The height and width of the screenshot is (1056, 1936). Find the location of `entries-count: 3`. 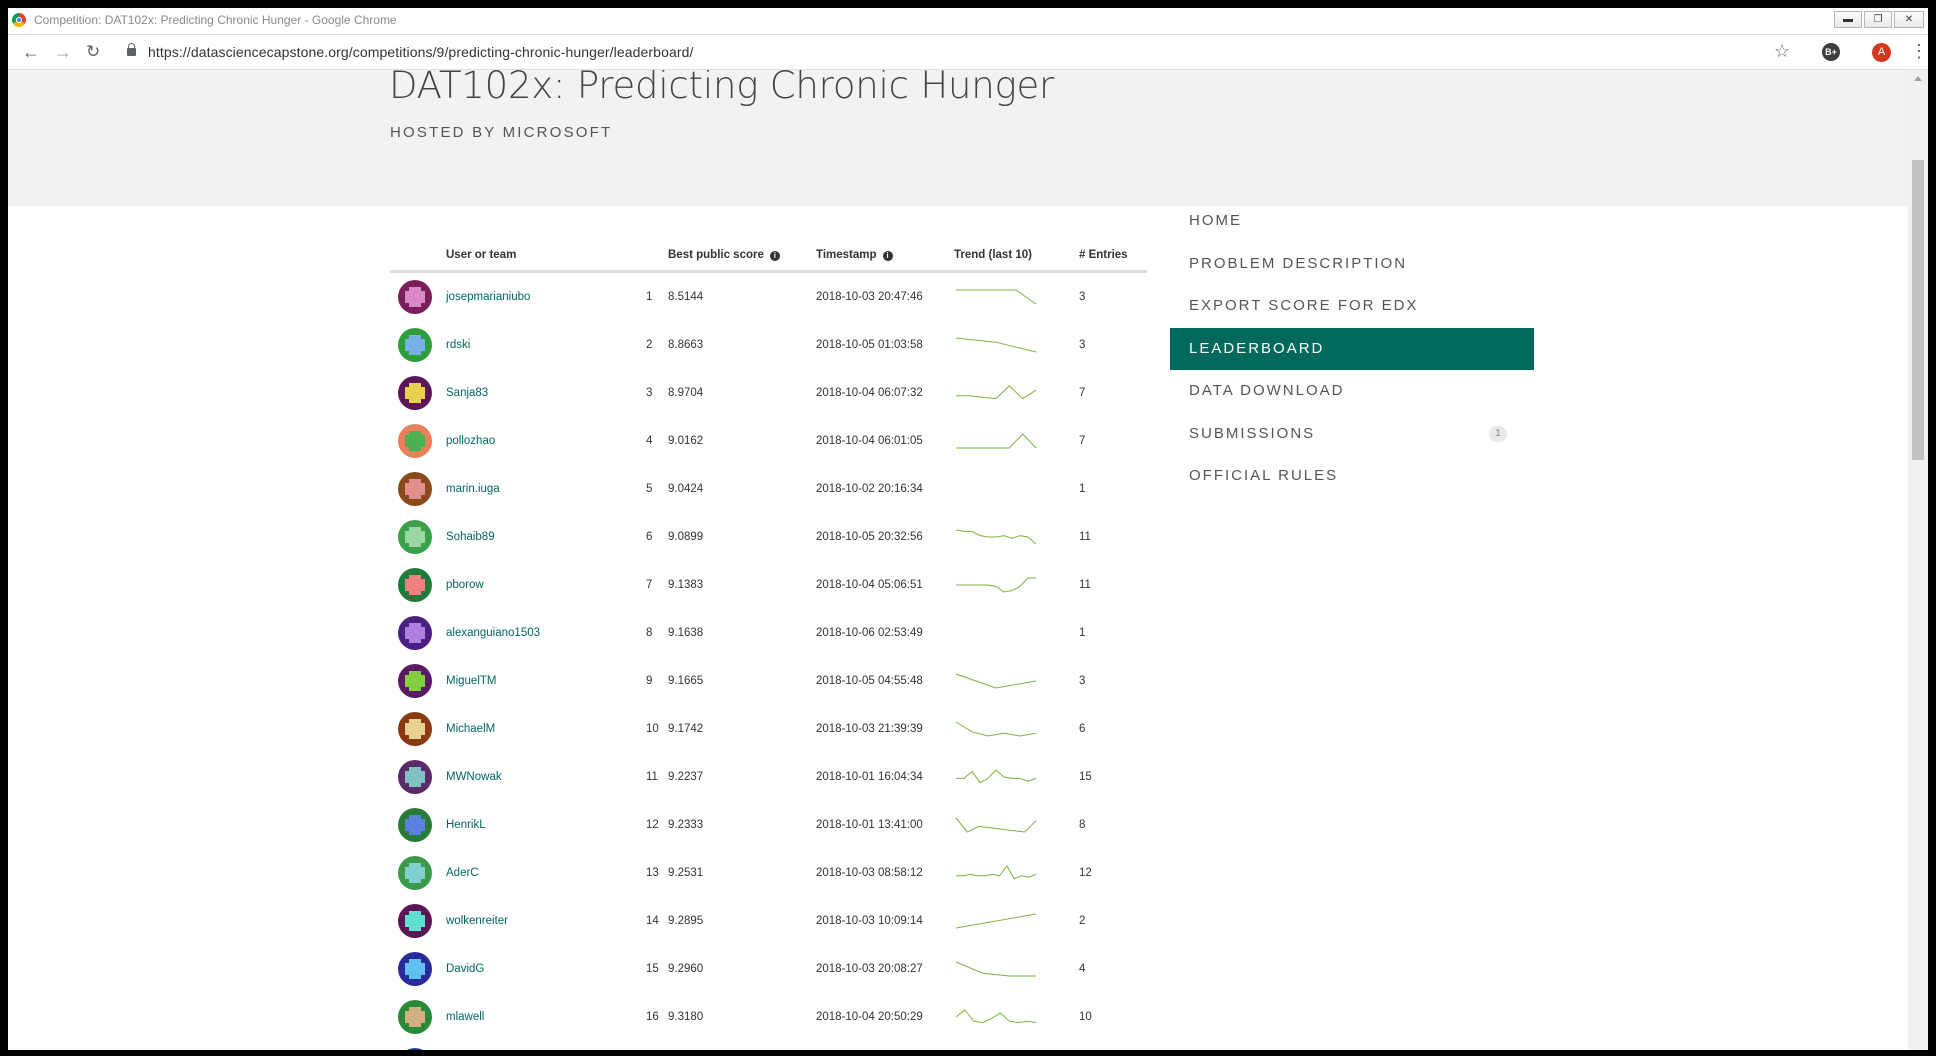

entries-count: 3 is located at coordinates (1082, 681).